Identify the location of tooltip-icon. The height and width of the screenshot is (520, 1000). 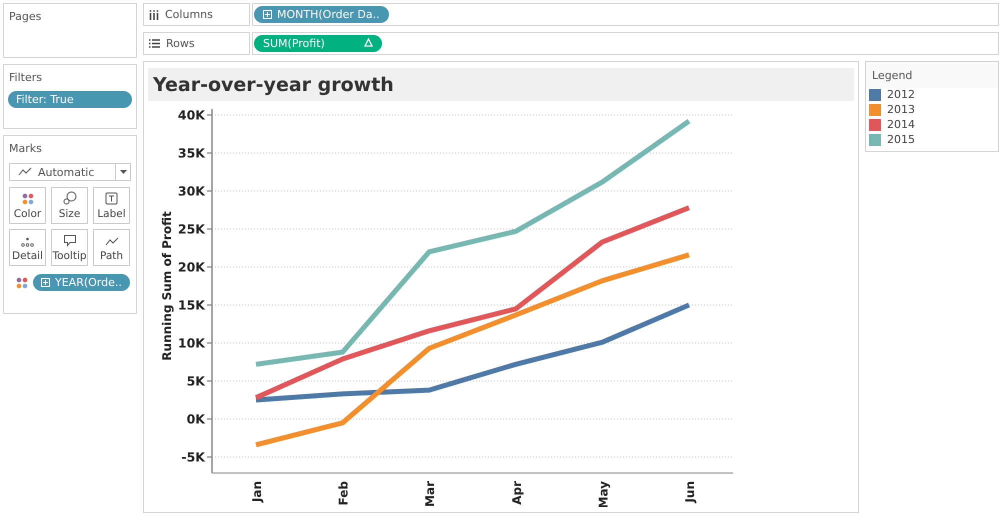
(69, 240).